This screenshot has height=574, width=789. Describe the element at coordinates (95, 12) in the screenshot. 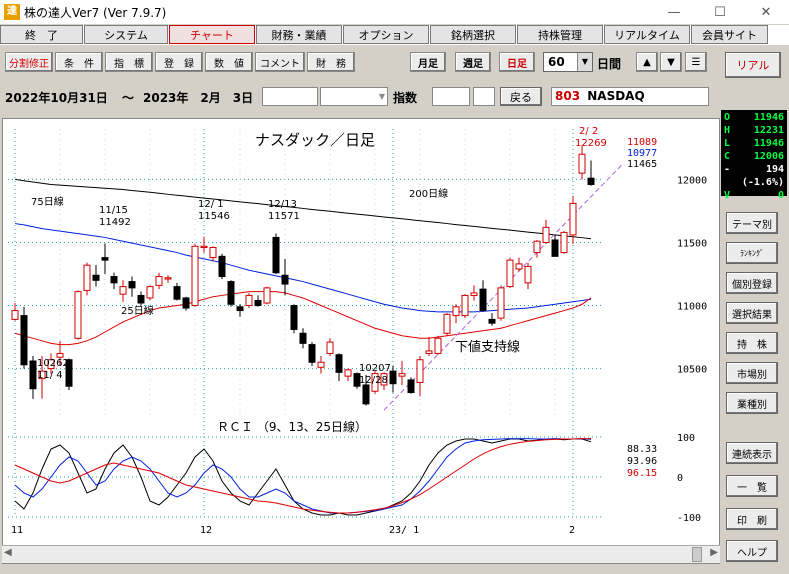

I see `window-title: 株の達人Ver7 (Ver 7.9.7)` at that location.